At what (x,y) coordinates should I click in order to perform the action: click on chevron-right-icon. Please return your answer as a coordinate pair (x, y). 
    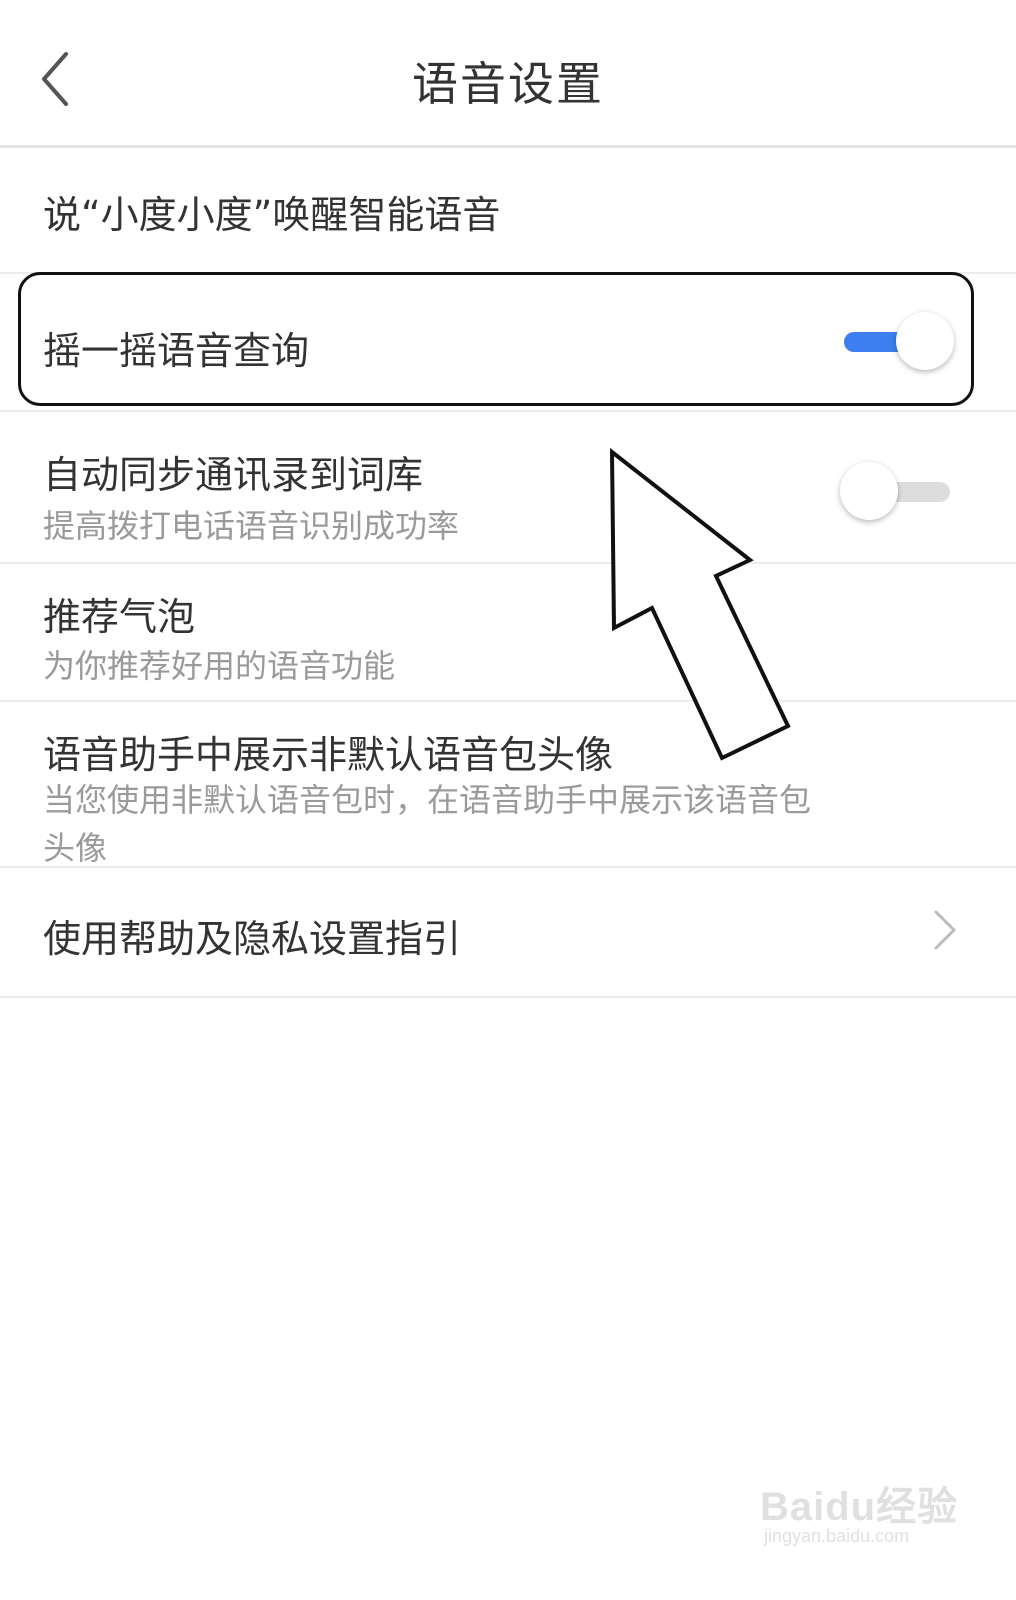
    Looking at the image, I should click on (944, 930).